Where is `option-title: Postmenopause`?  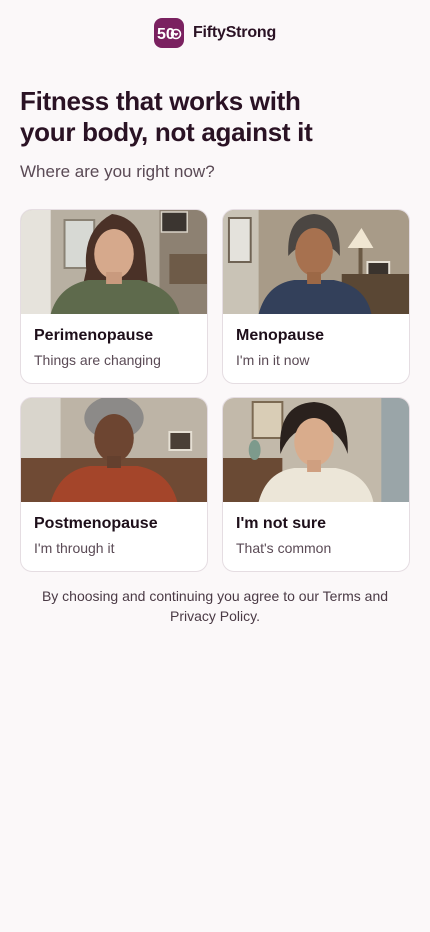
option-title: Postmenopause is located at coordinates (96, 523).